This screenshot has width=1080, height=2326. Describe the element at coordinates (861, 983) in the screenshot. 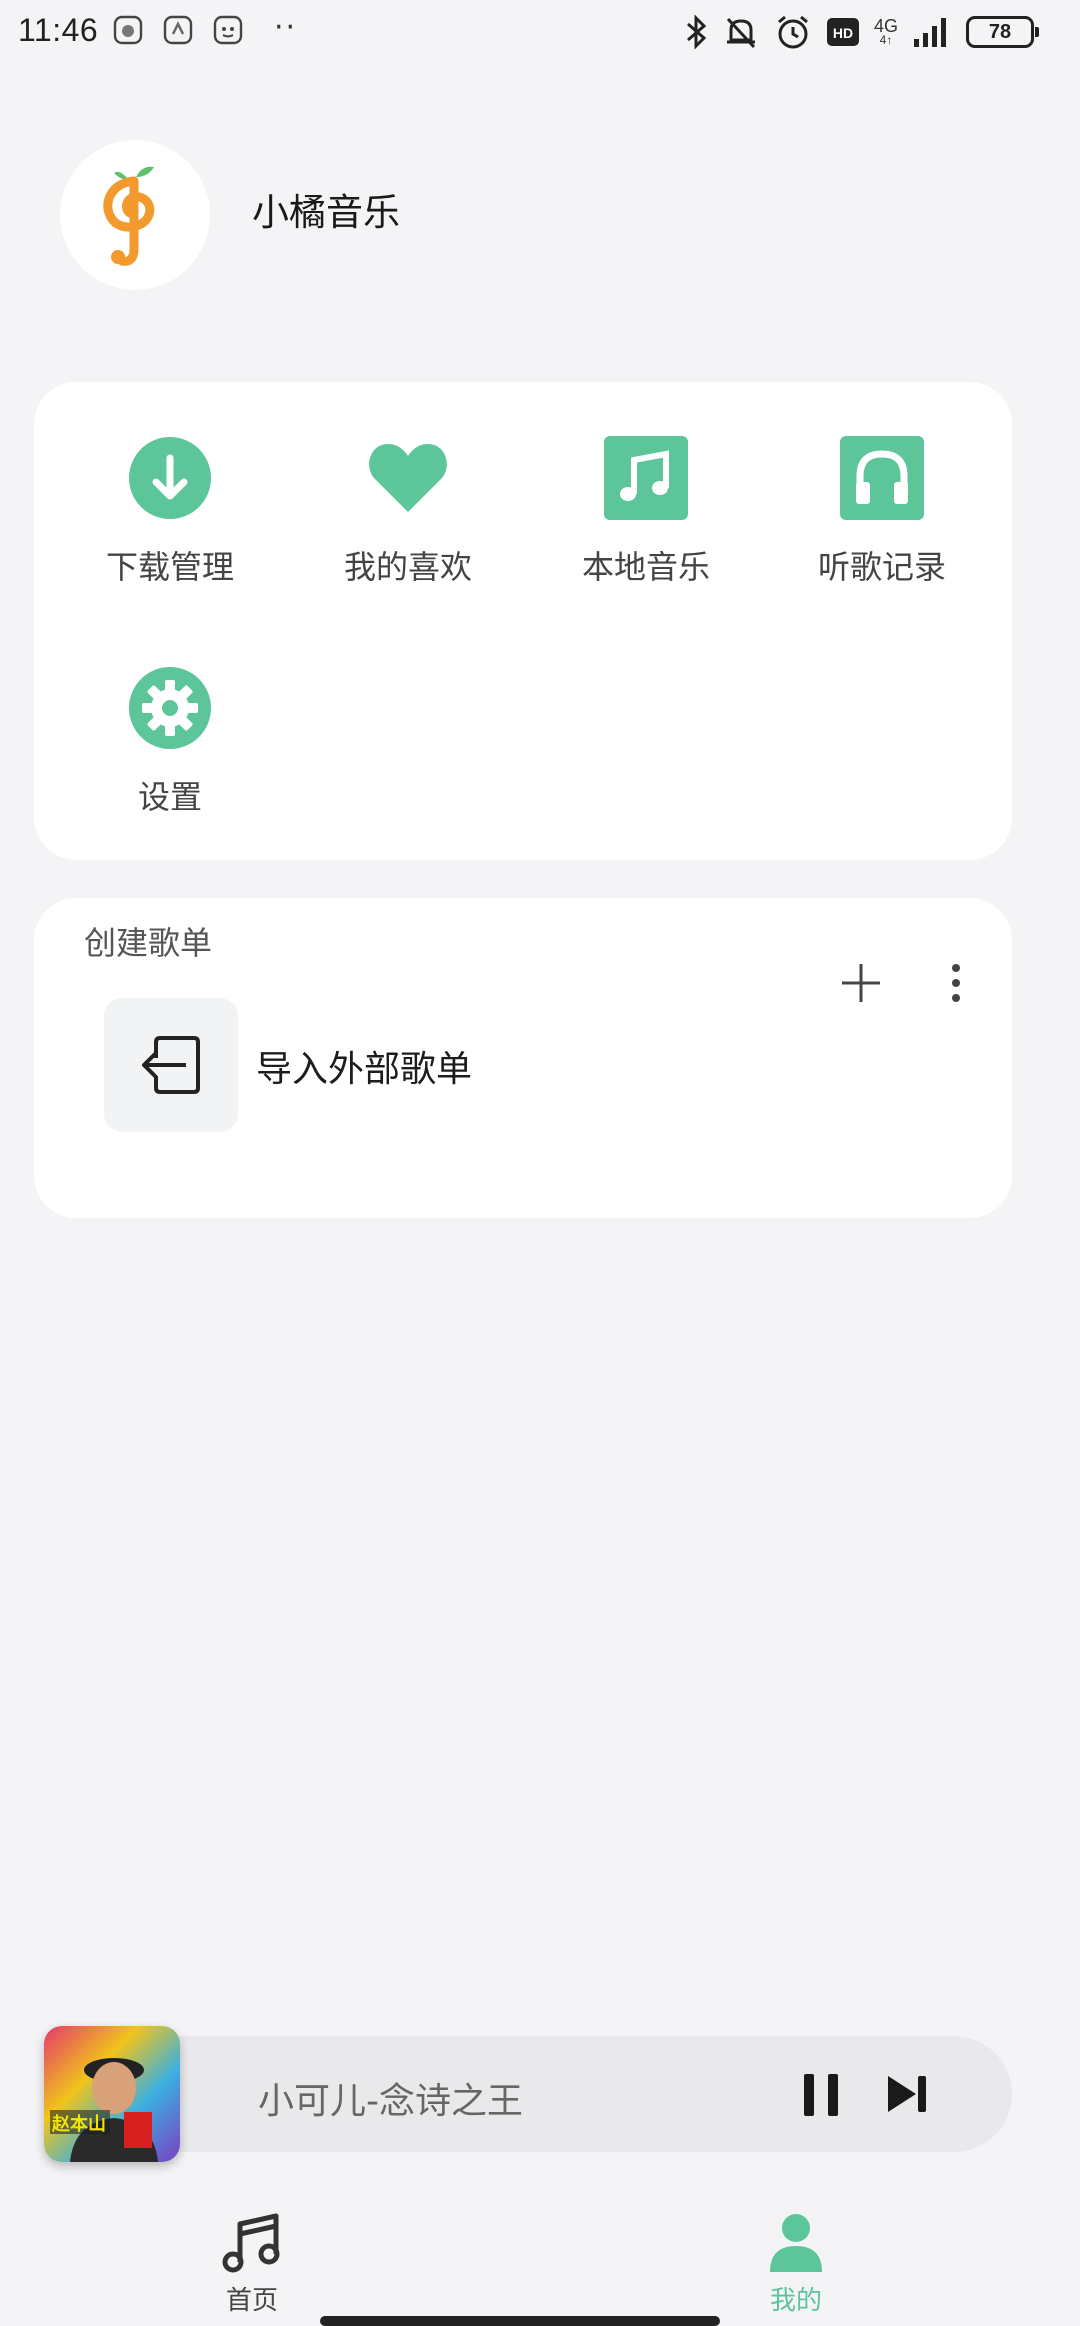

I see `add-playlist-button` at that location.